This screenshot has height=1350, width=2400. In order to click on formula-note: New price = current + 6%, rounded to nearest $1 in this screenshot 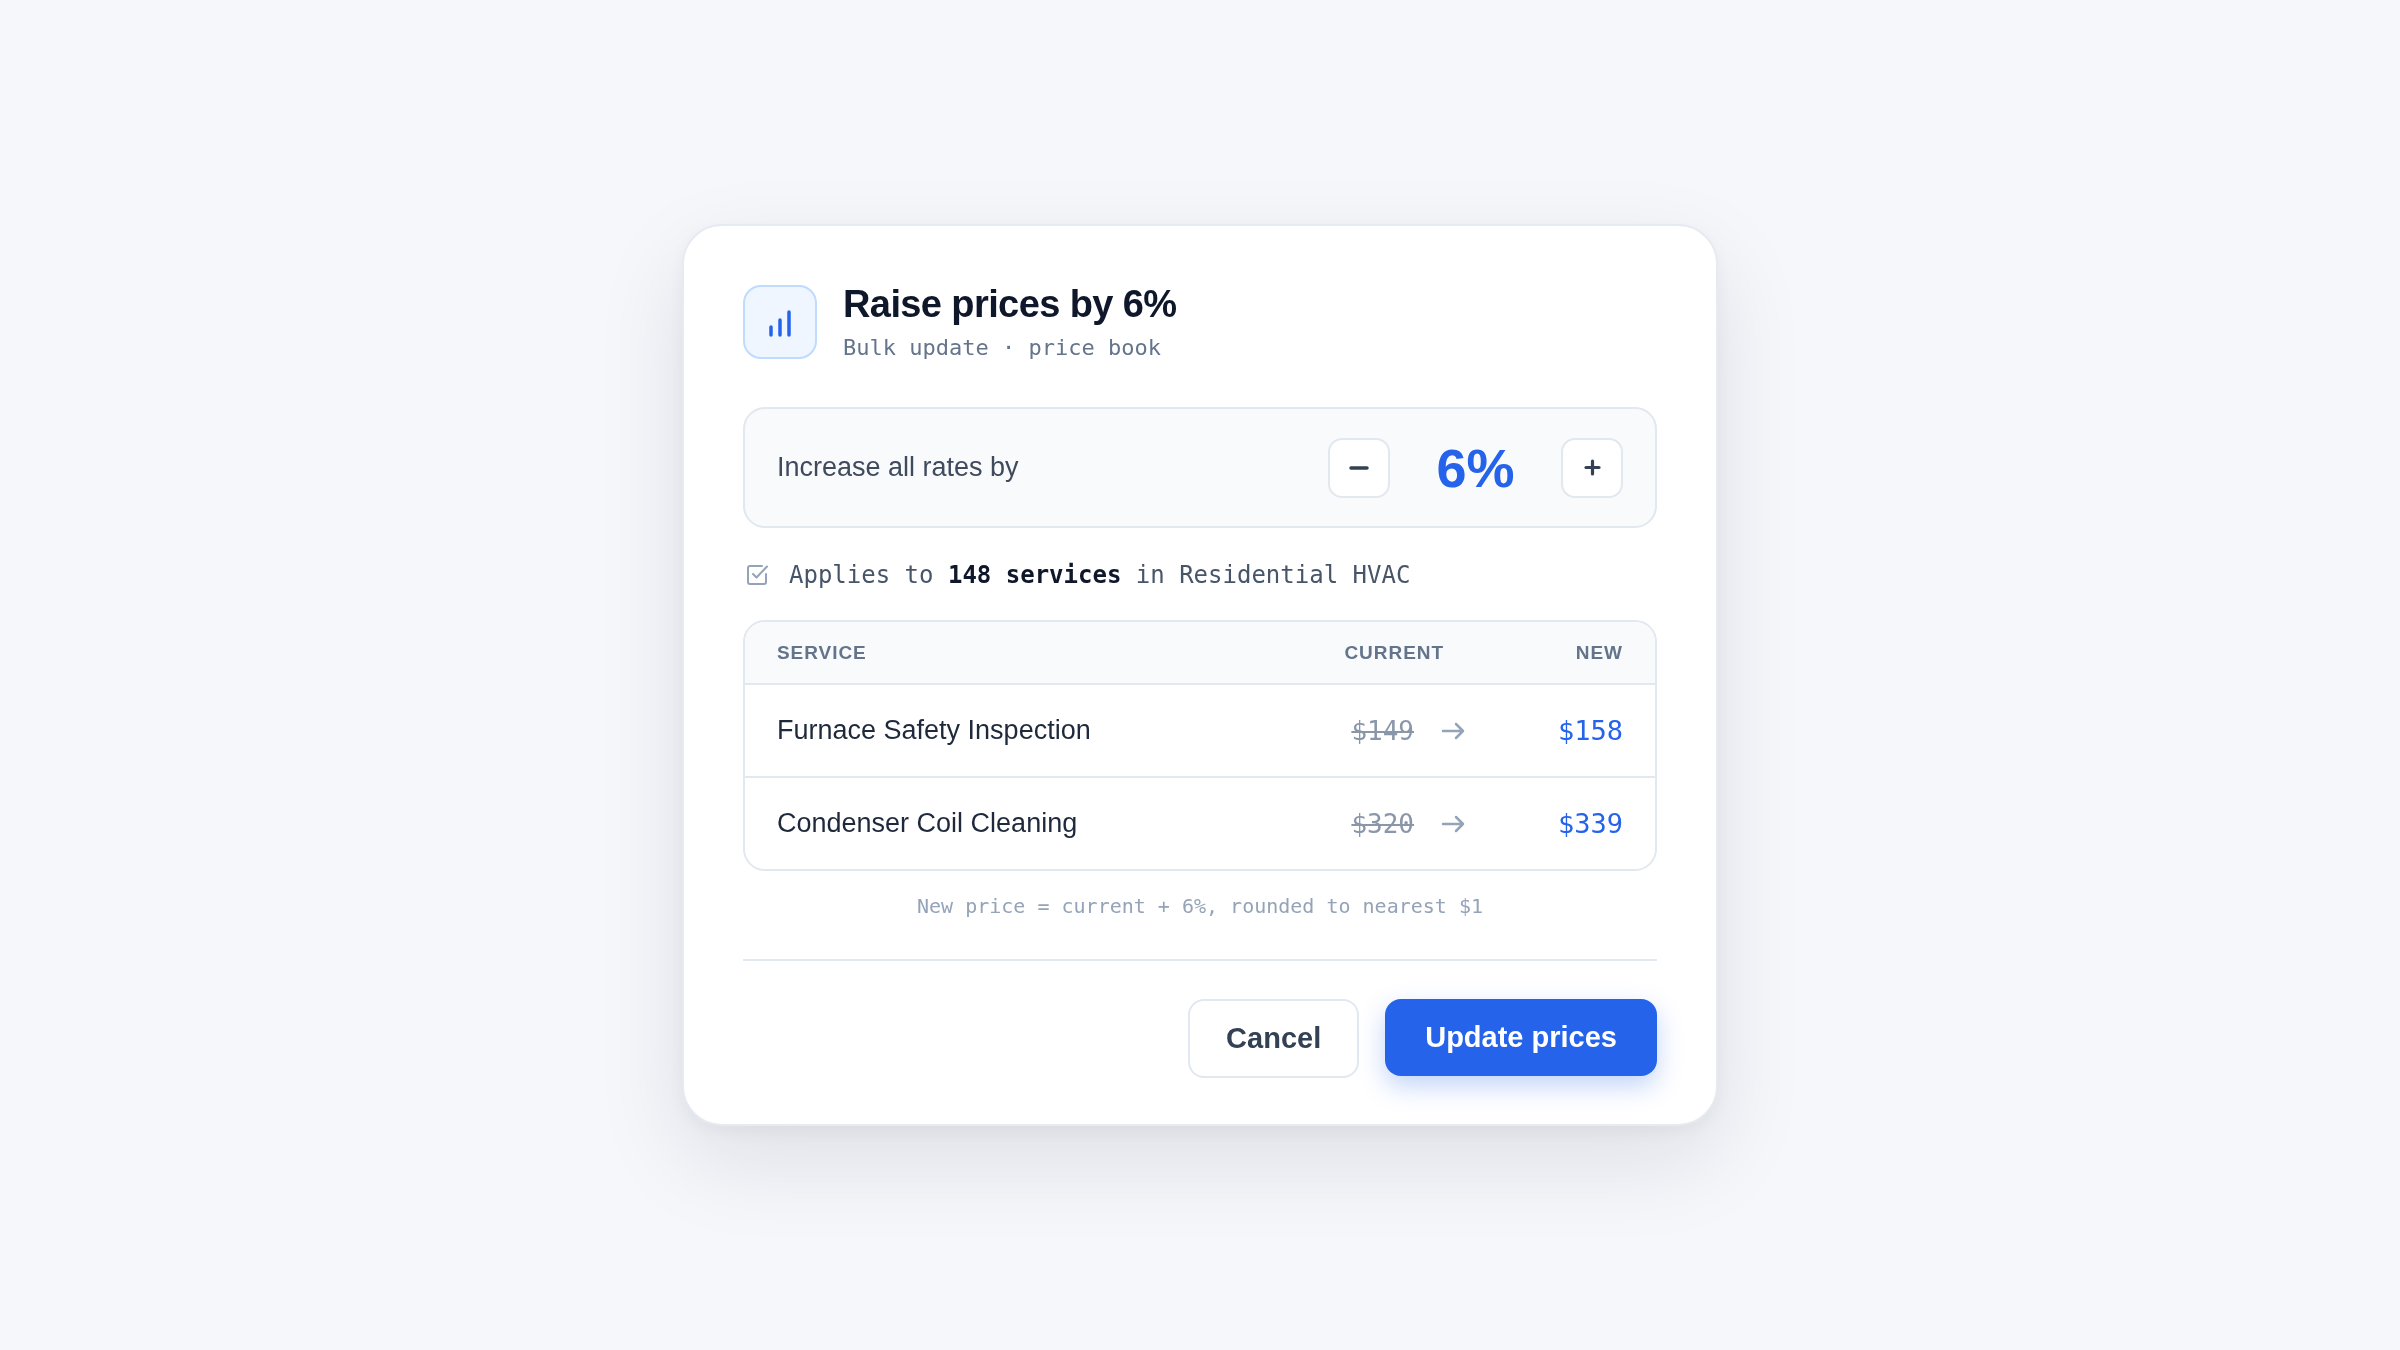, I will do `click(1200, 906)`.